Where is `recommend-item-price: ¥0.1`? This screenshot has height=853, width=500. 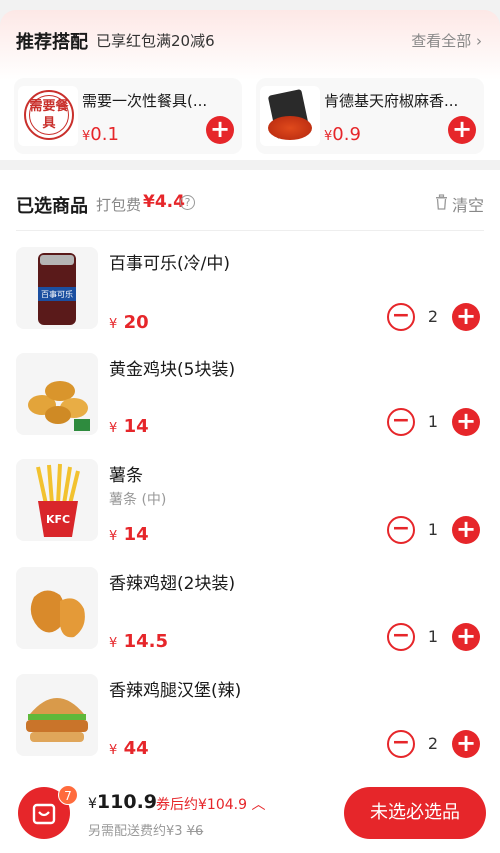
recommend-item-price: ¥0.1 is located at coordinates (100, 134).